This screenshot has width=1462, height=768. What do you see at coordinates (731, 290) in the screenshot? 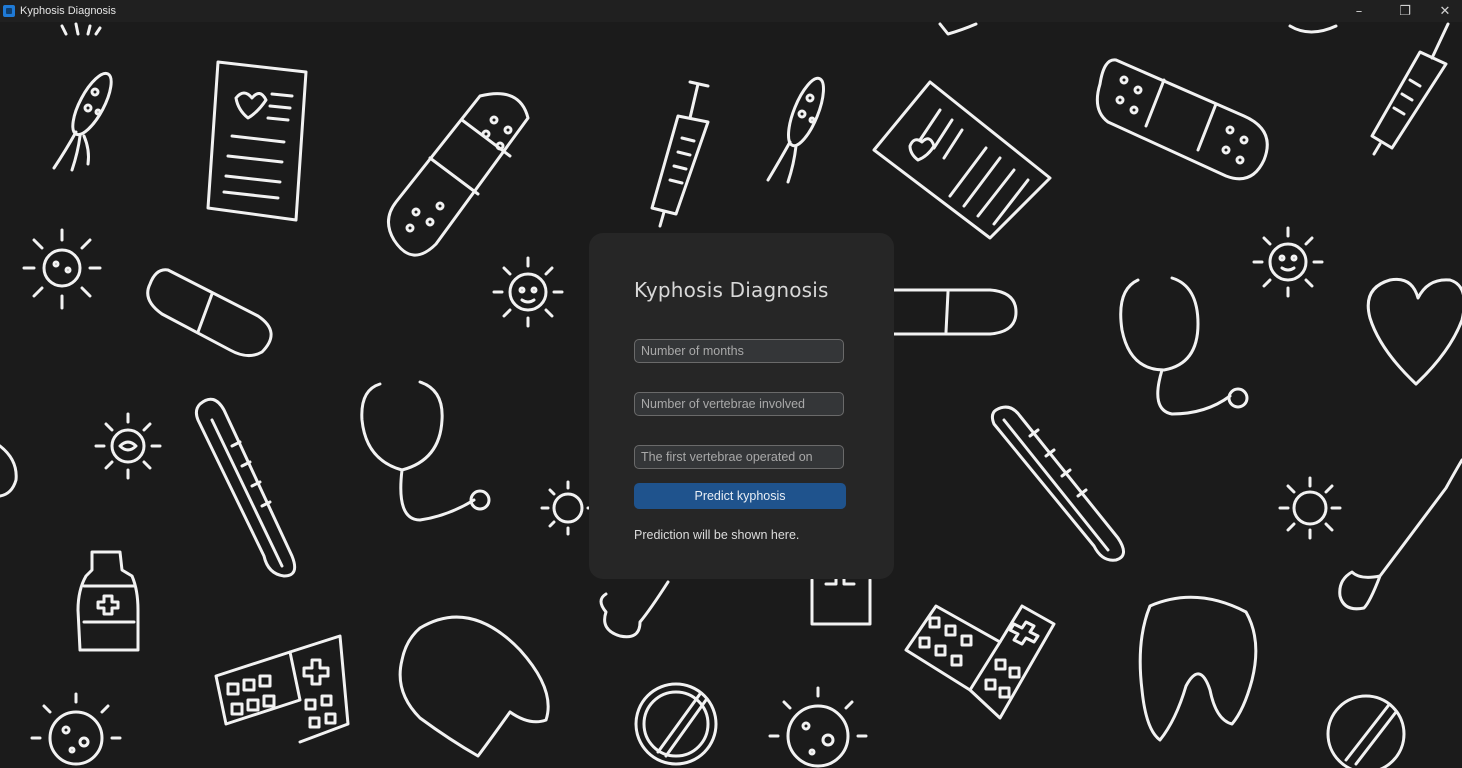
I see `form-title: Kyphosis Diagnosis` at bounding box center [731, 290].